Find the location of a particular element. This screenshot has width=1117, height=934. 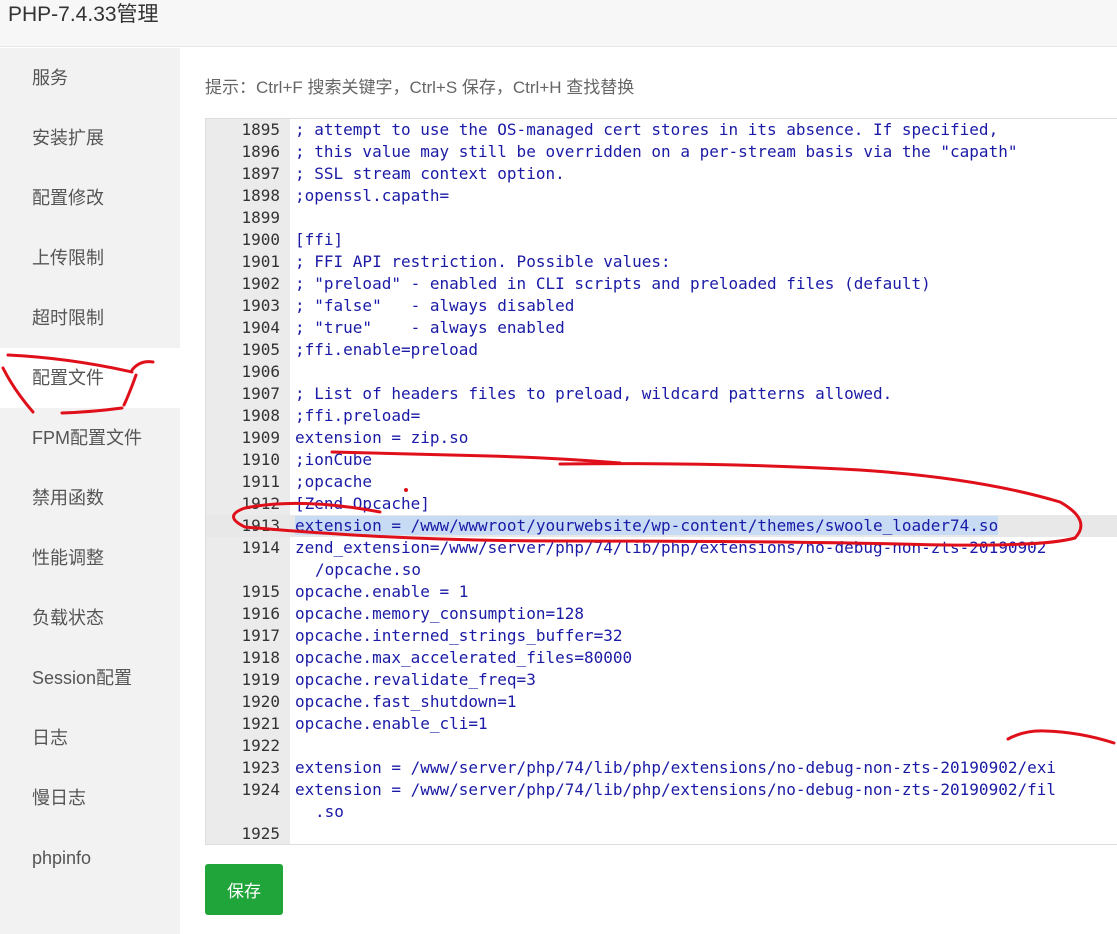

editor-line: 1897 ; SSL stream context option. is located at coordinates (661, 174).